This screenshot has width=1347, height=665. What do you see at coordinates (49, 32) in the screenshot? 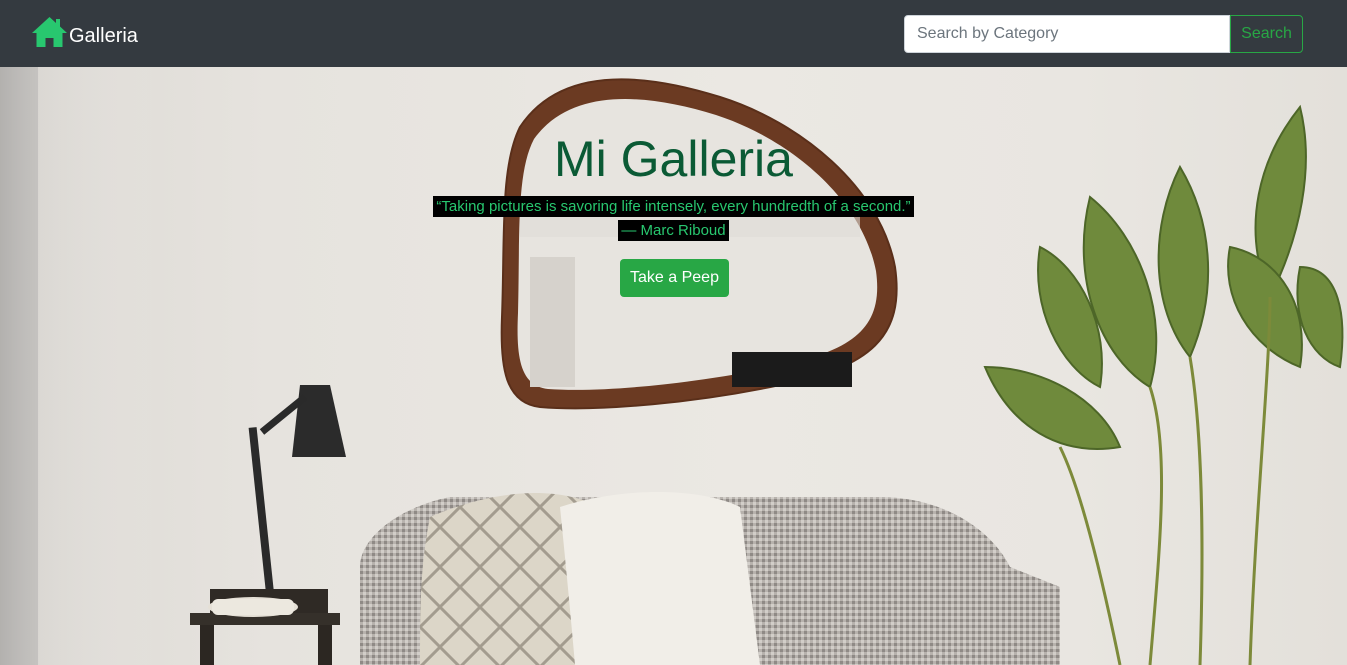
I see `house-icon` at bounding box center [49, 32].